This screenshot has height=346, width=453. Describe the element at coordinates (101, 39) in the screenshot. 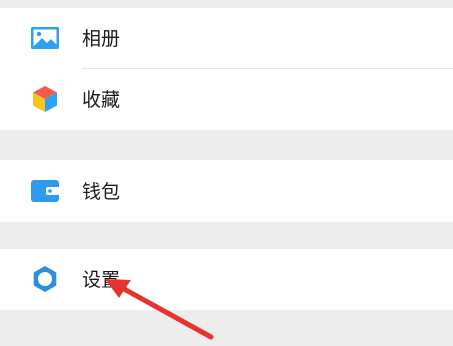

I see `menu-item-album-label: 相册` at that location.